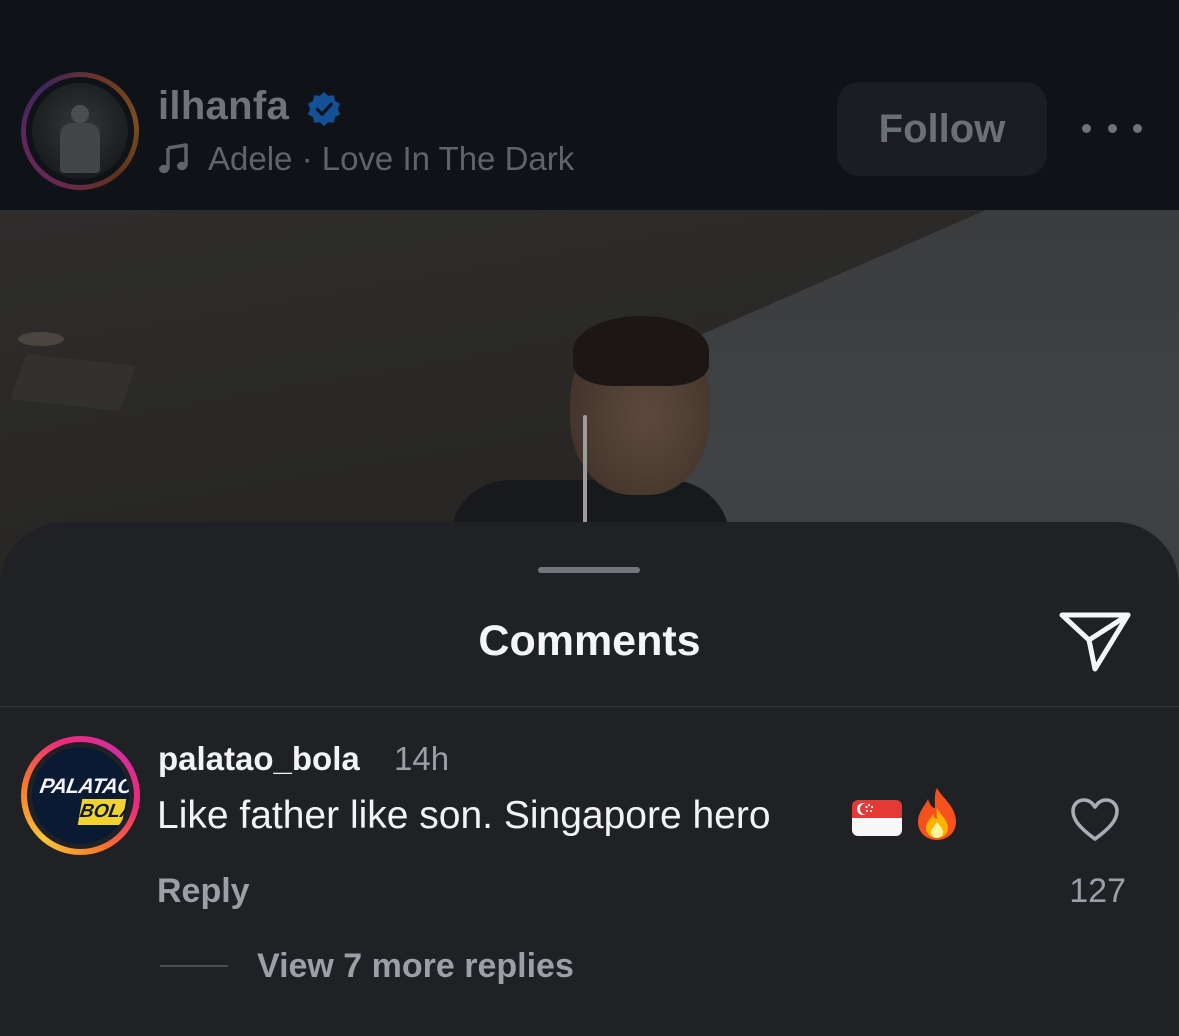 The width and height of the screenshot is (1179, 1036). I want to click on palatao-bola-logo: PALATAO BOLA, so click(80, 795).